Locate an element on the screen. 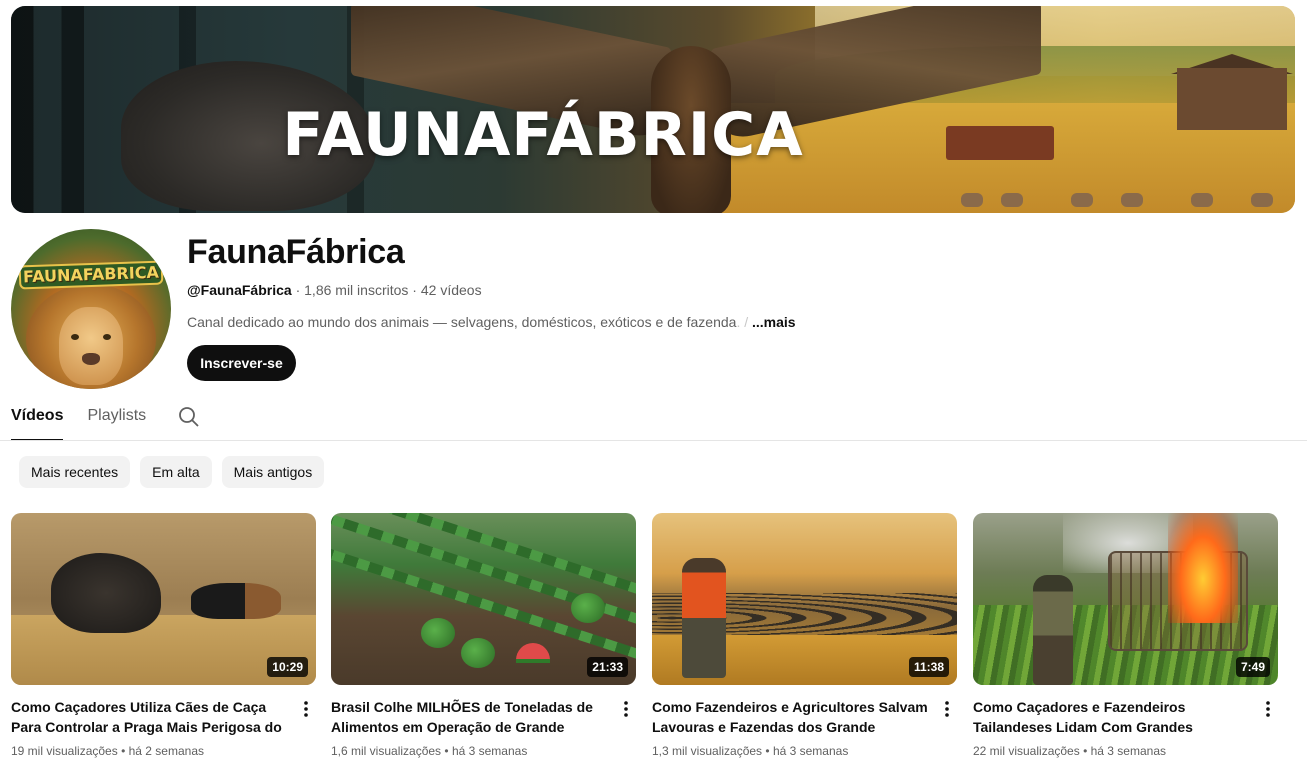  chip-mais-recentes: Mais recentes is located at coordinates (75, 472).